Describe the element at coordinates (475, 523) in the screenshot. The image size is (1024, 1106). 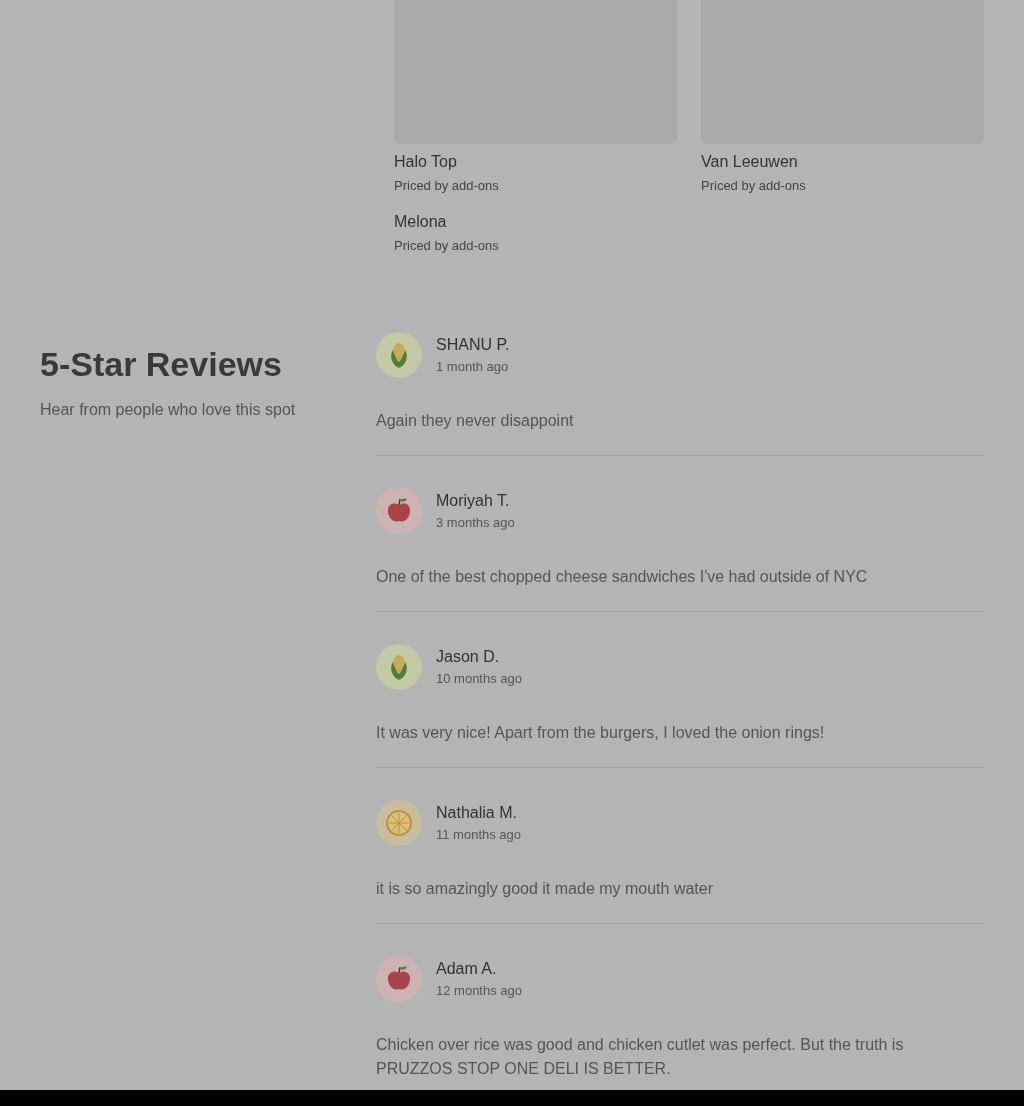
I see `review-time: 3 months ago` at that location.